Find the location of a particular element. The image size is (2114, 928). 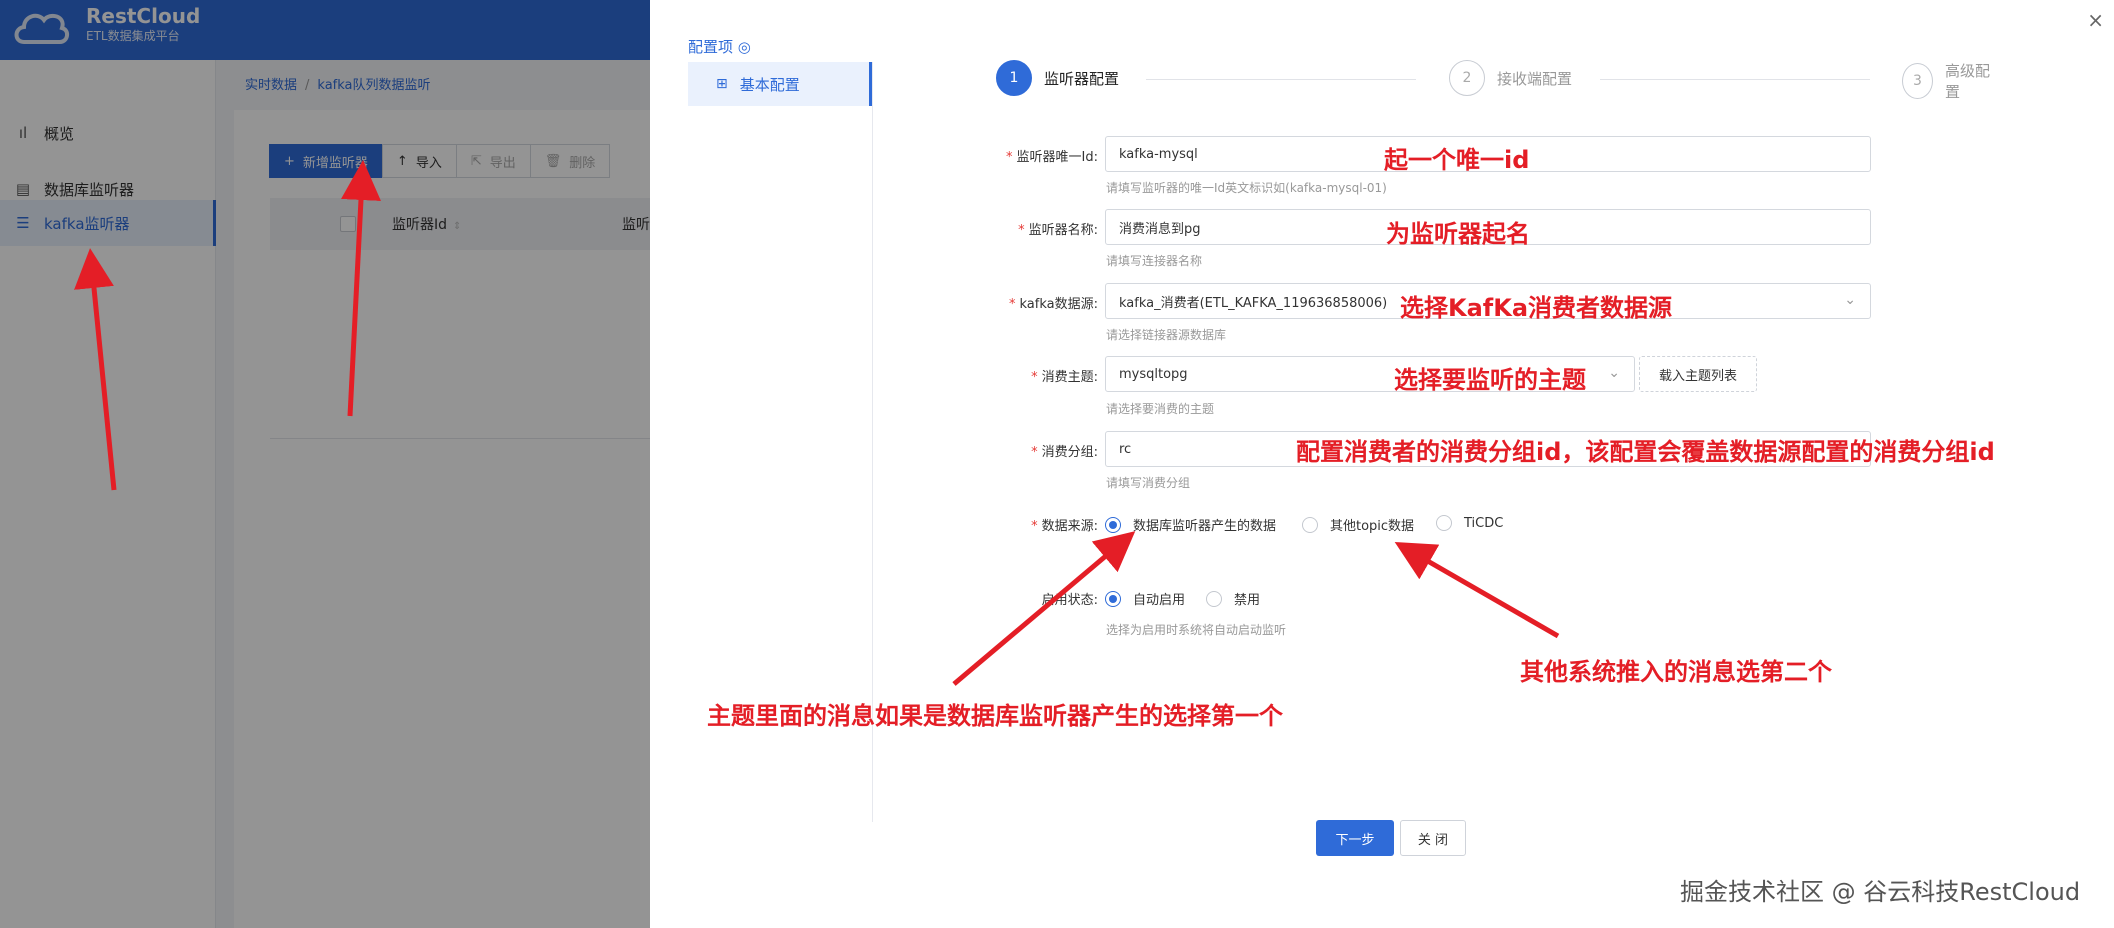

annotation-kafka-source: 选择KafKa消费者数据源 is located at coordinates (1536, 308).